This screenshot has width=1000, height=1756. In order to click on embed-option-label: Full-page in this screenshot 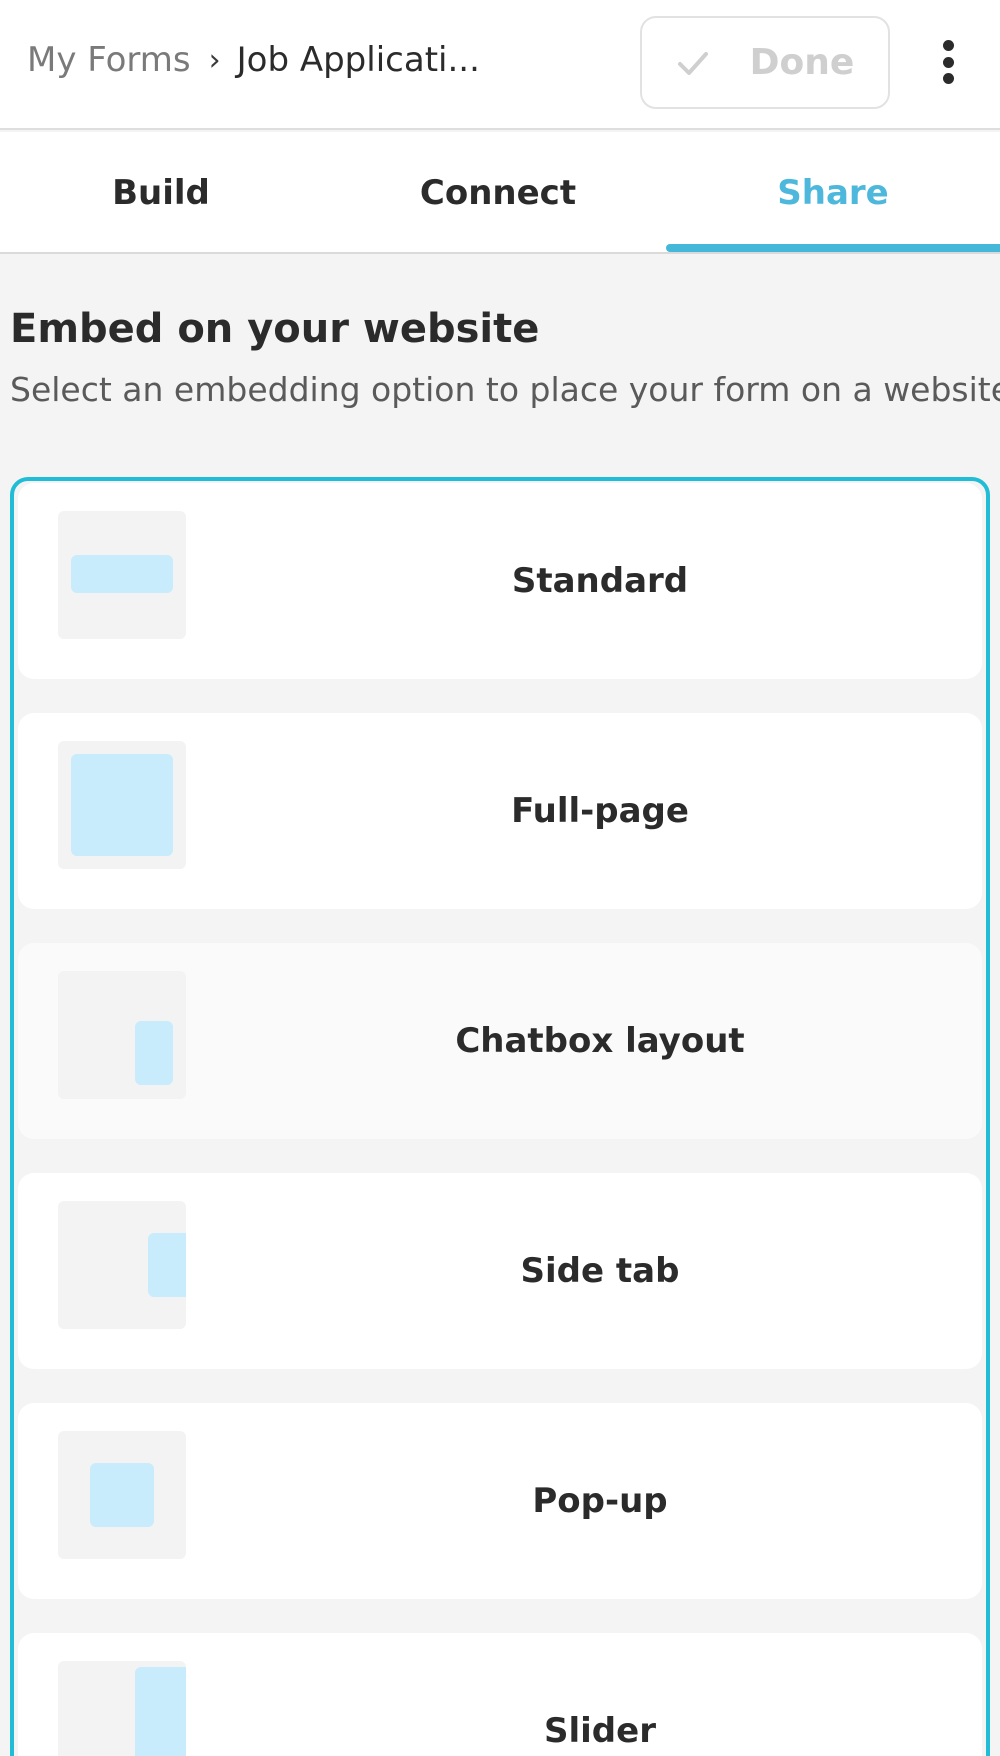, I will do `click(600, 811)`.